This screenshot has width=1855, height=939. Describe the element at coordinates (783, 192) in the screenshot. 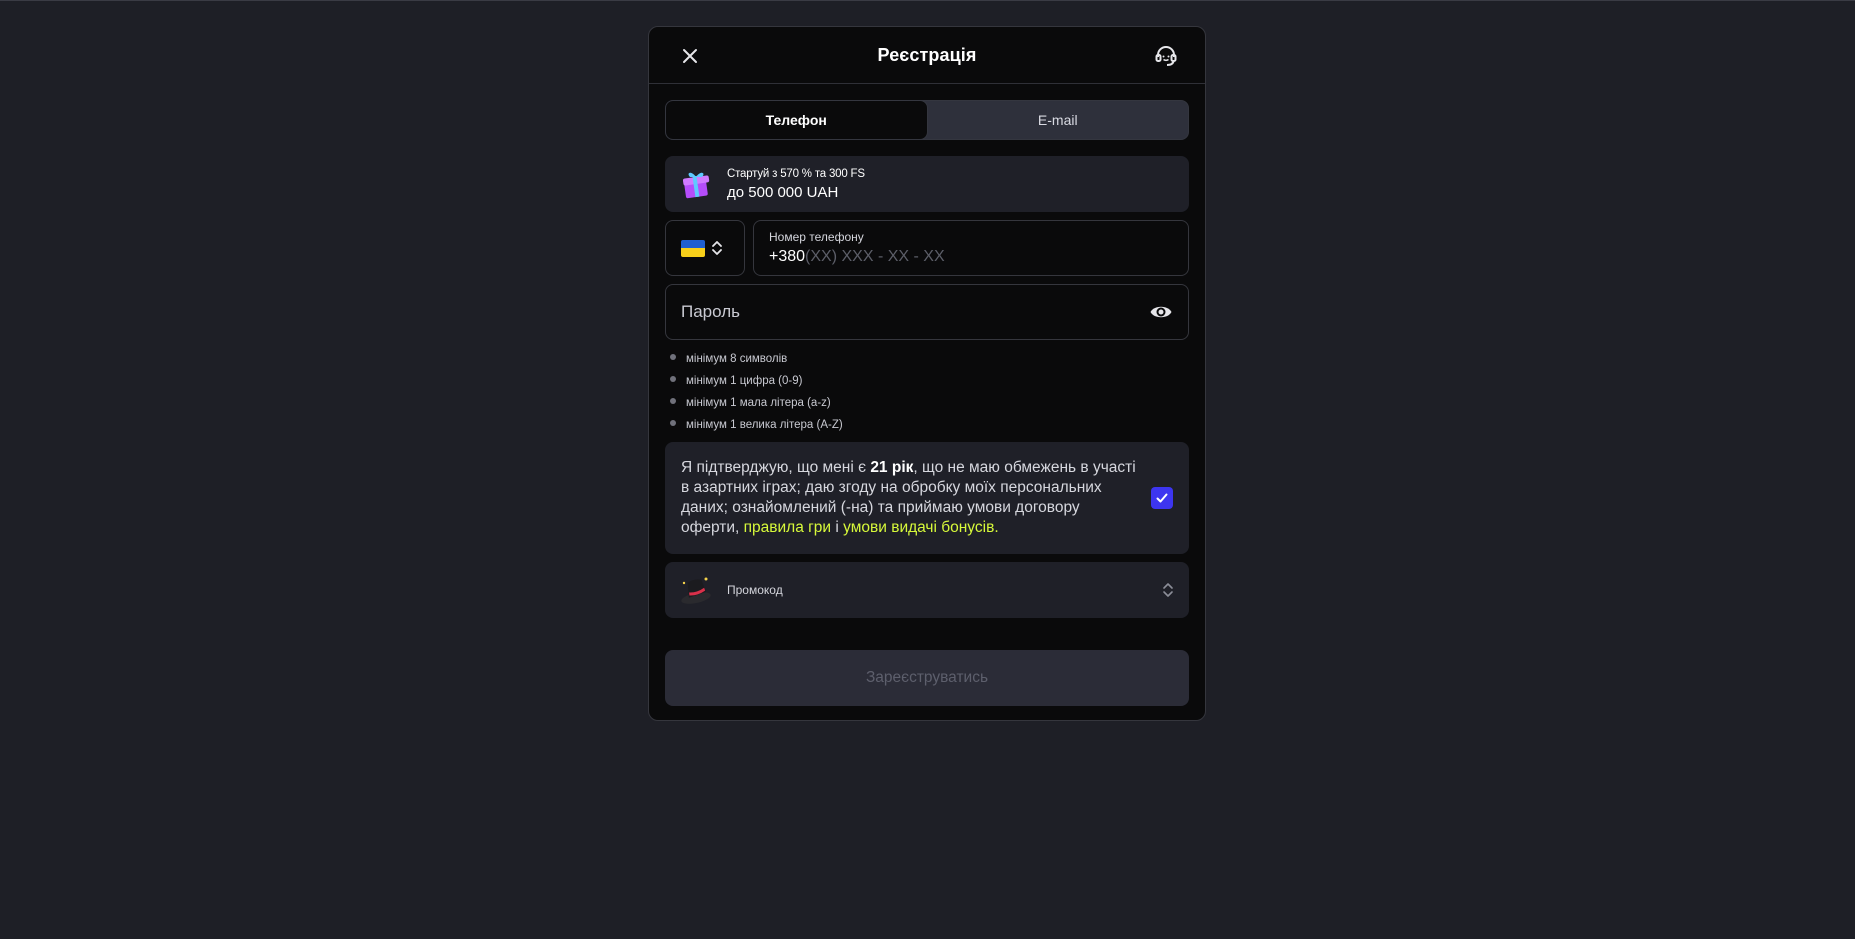

I see `bonus-amount: до 500 000 UAH` at that location.